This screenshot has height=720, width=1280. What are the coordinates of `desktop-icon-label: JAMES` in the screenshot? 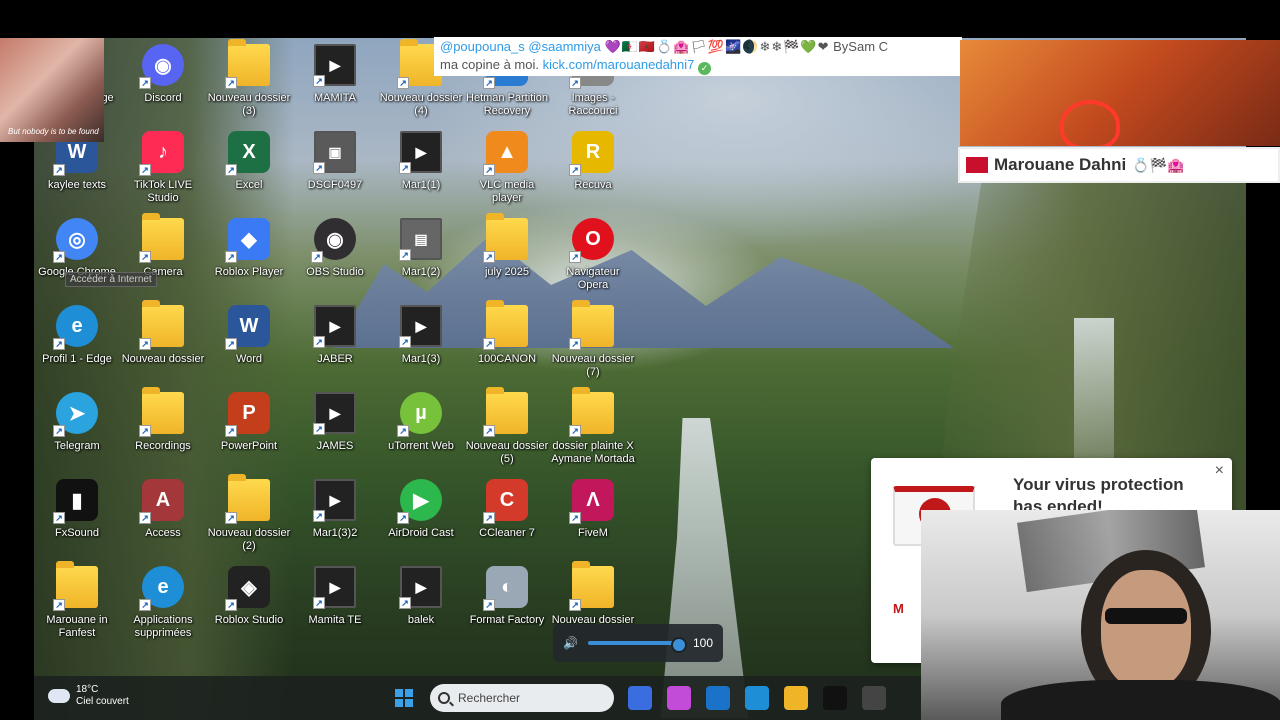 It's located at (335, 446).